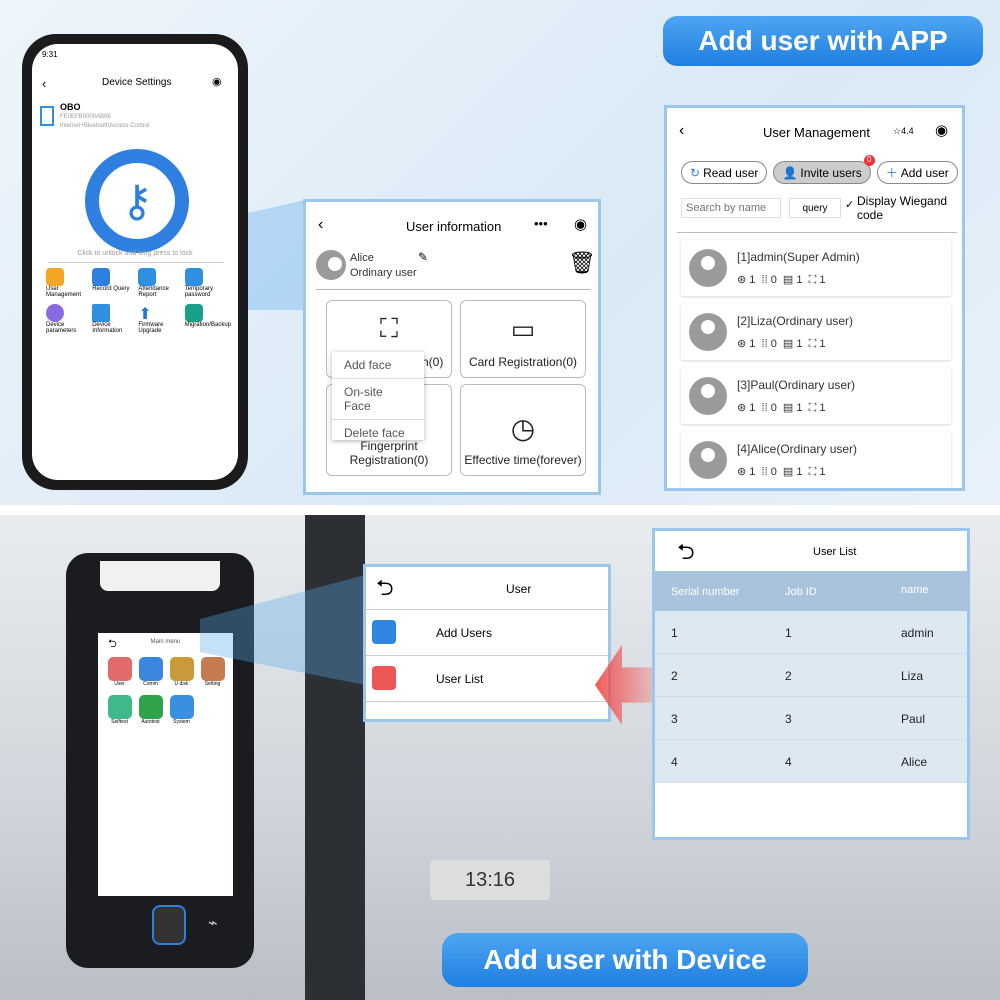  Describe the element at coordinates (384, 678) in the screenshot. I see `user-list-icon` at that location.